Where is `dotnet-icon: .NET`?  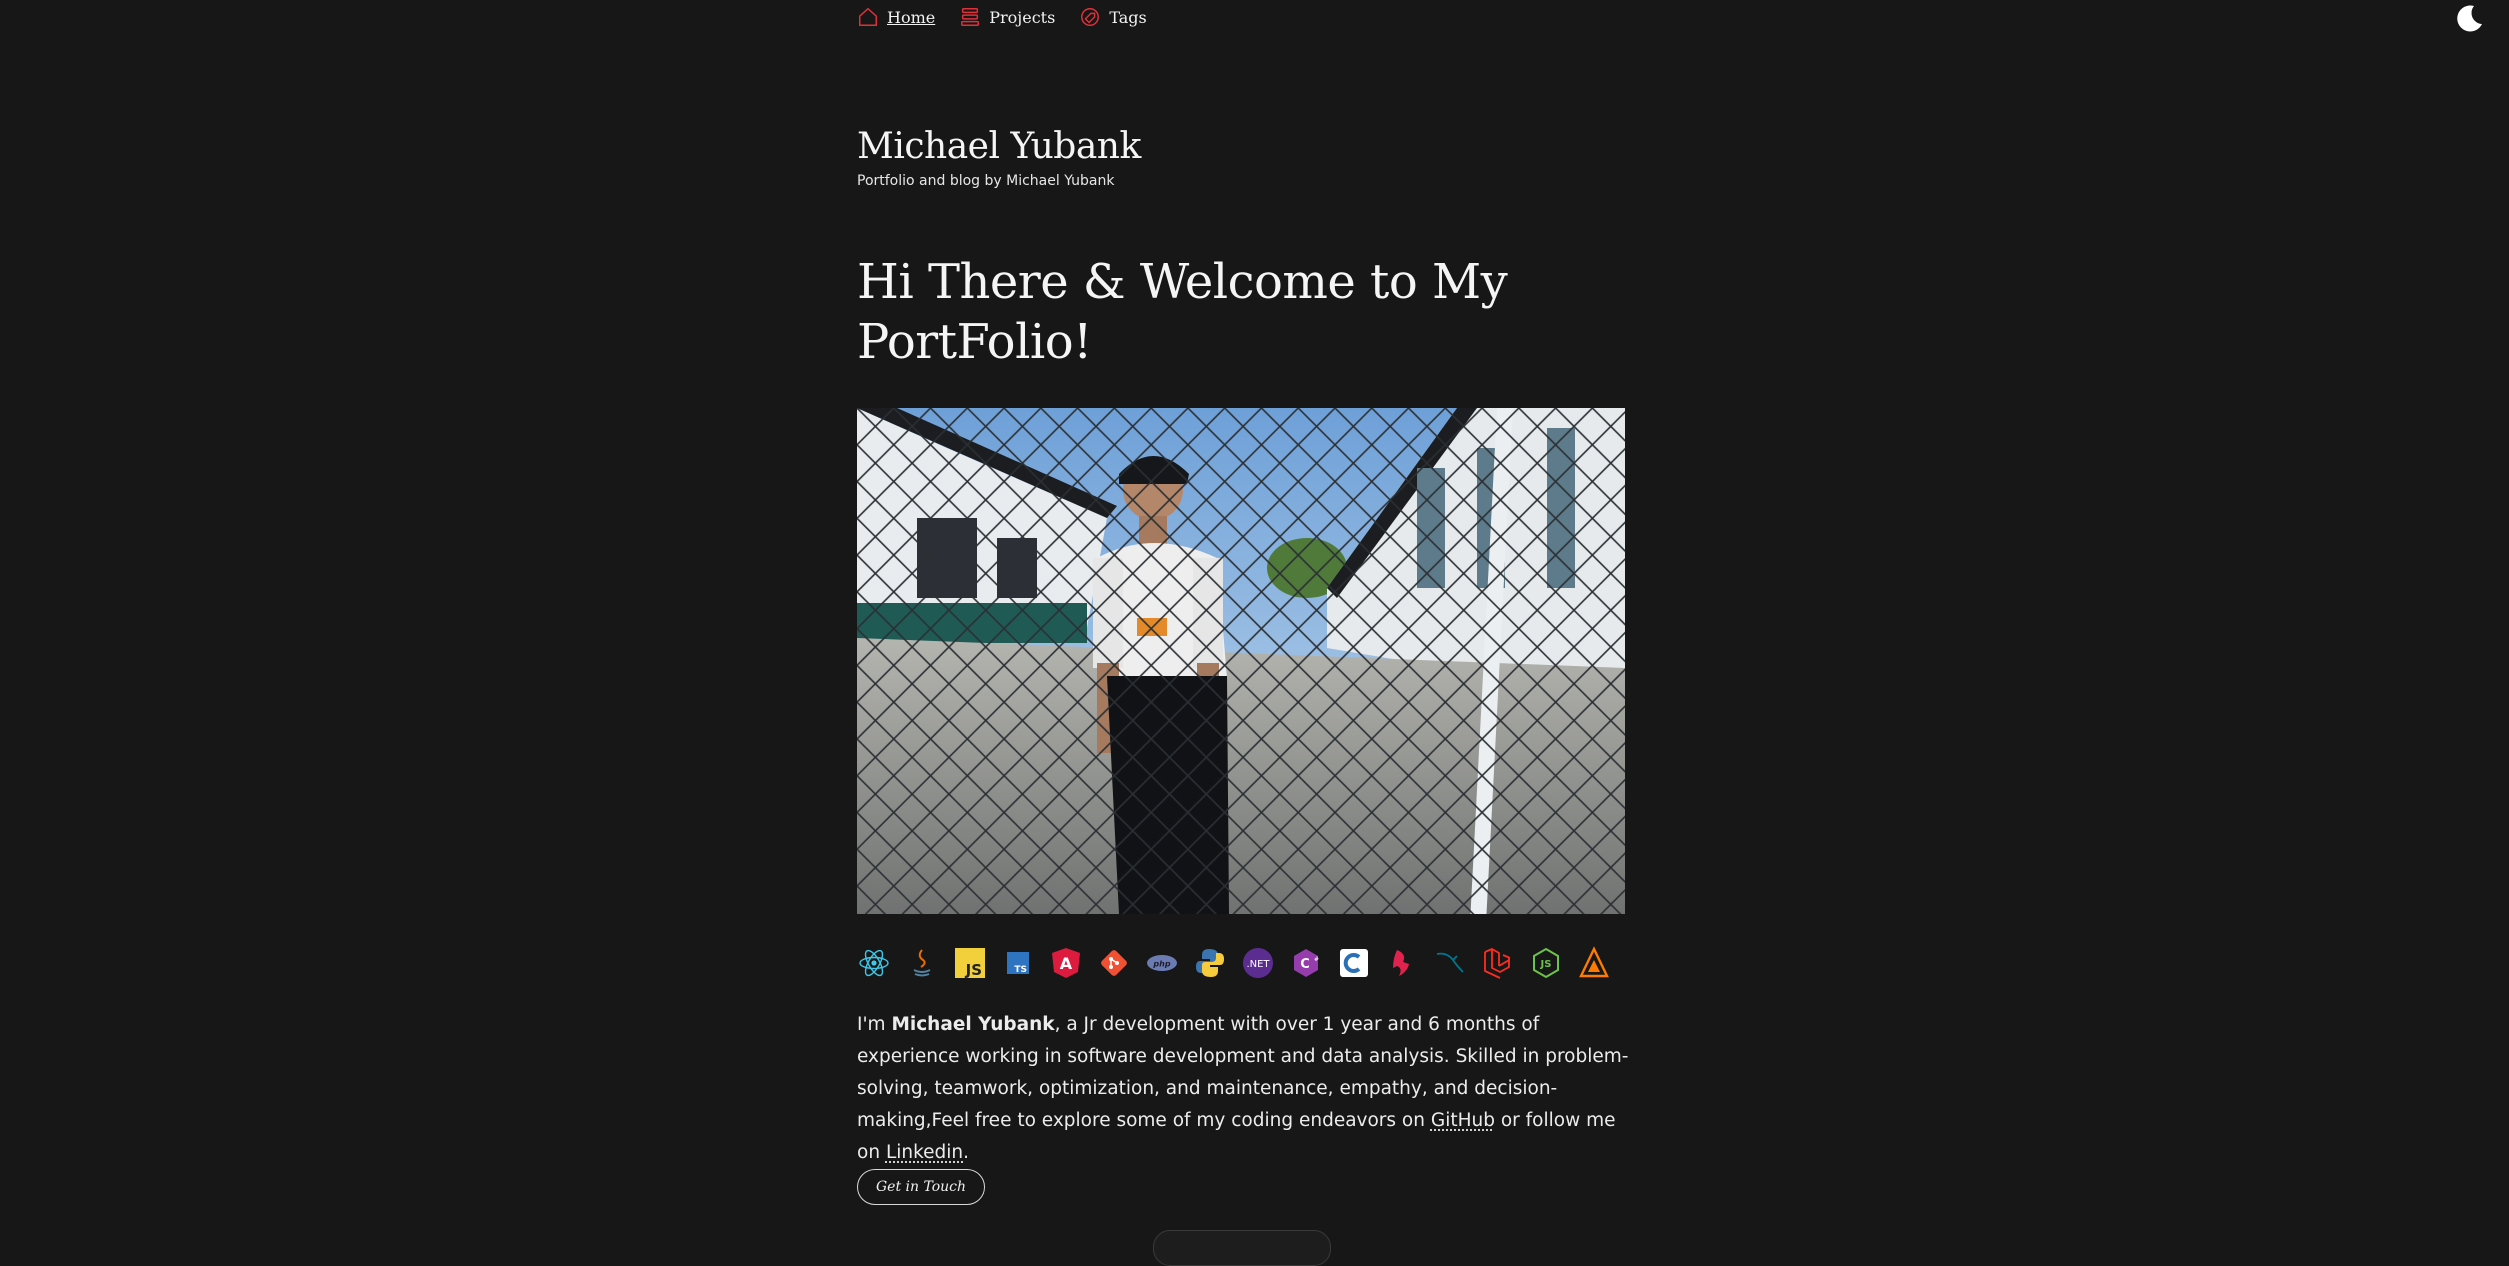
dotnet-icon: .NET is located at coordinates (1258, 963).